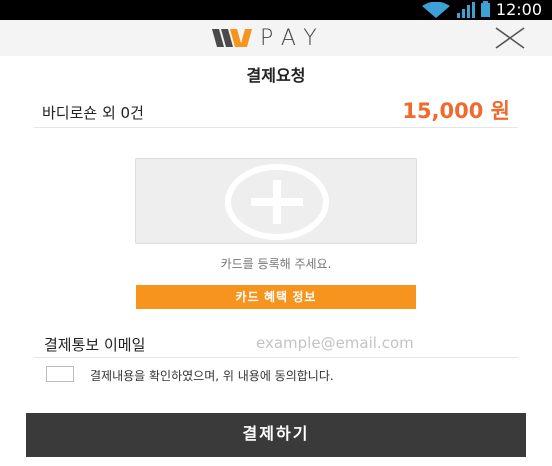 Image resolution: width=552 pixels, height=466 pixels. What do you see at coordinates (212, 376) in the screenshot?
I see `agree-text: 결제내용을 확인하였으며, 위 내용에 동의합니다.` at bounding box center [212, 376].